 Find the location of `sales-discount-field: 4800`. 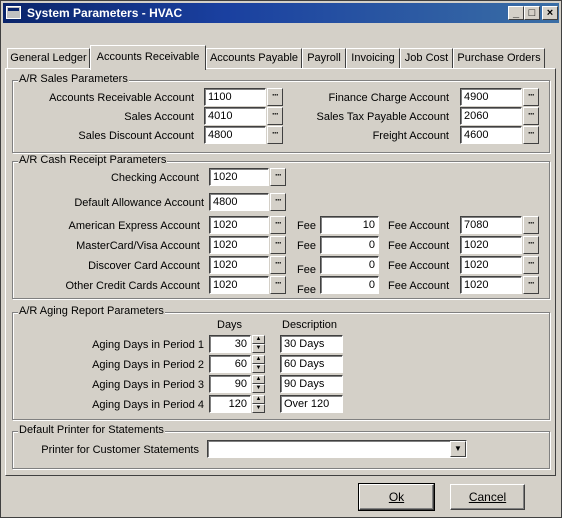

sales-discount-field: 4800 is located at coordinates (235, 135).